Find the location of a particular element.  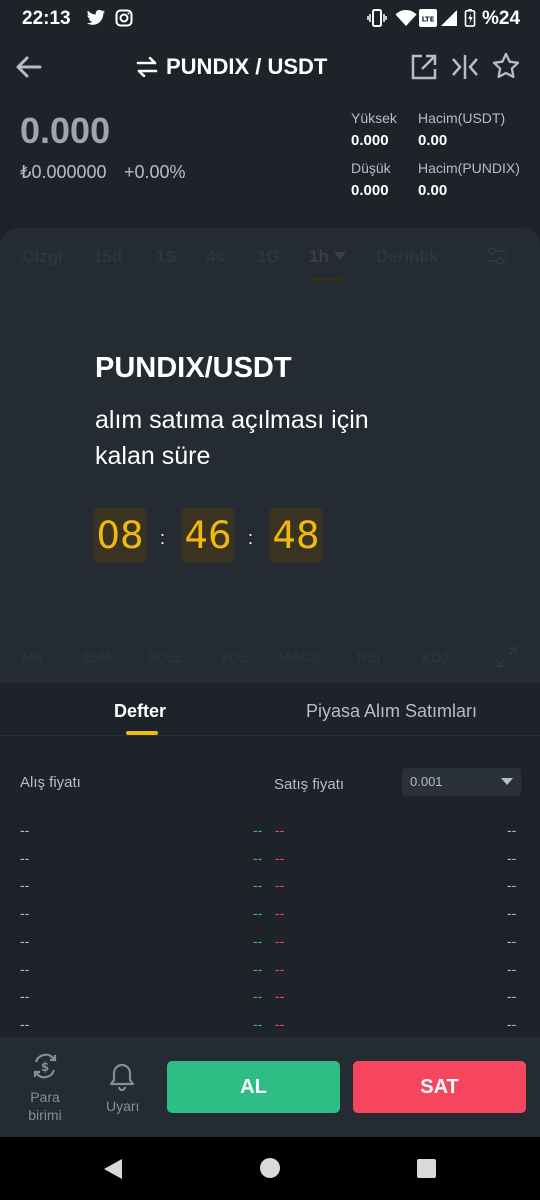

listing-subtitle: alım satıma açılması için kalan süre is located at coordinates (232, 438).